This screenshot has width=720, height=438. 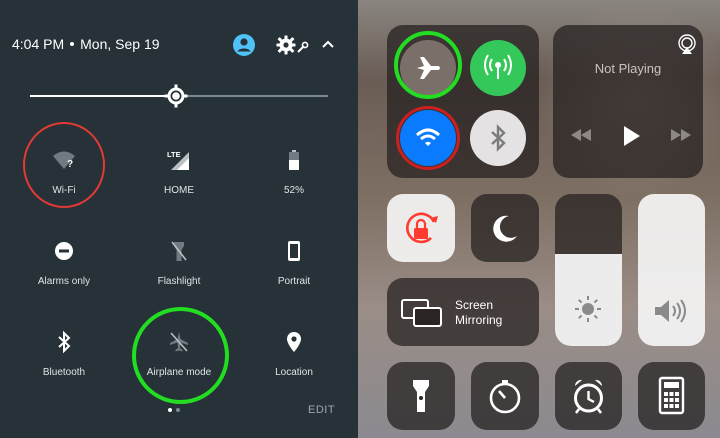 I want to click on tile-flashlight: Flashlight, so click(x=179, y=264).